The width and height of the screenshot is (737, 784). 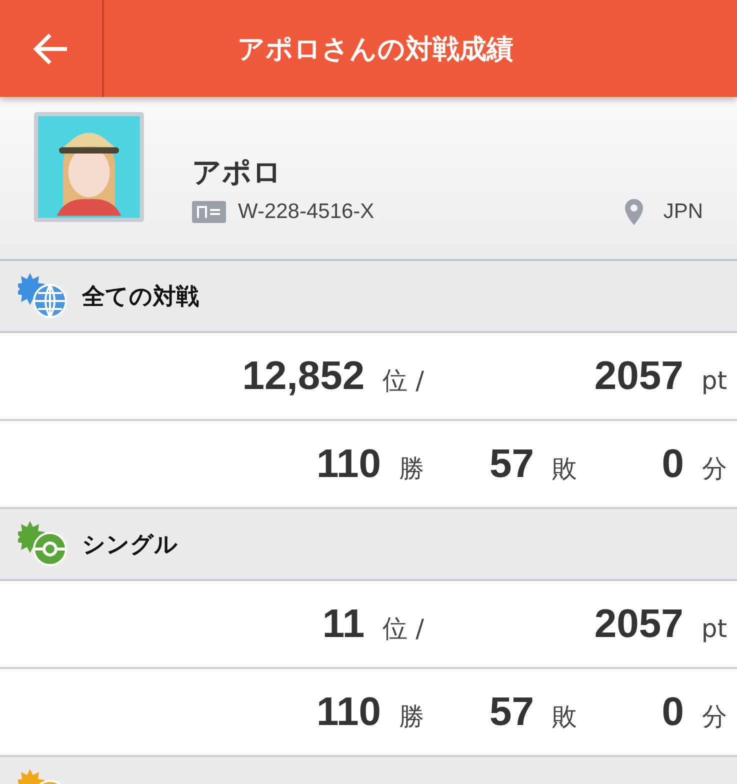 I want to click on trainer-id: W-228-4516-X, so click(x=306, y=212).